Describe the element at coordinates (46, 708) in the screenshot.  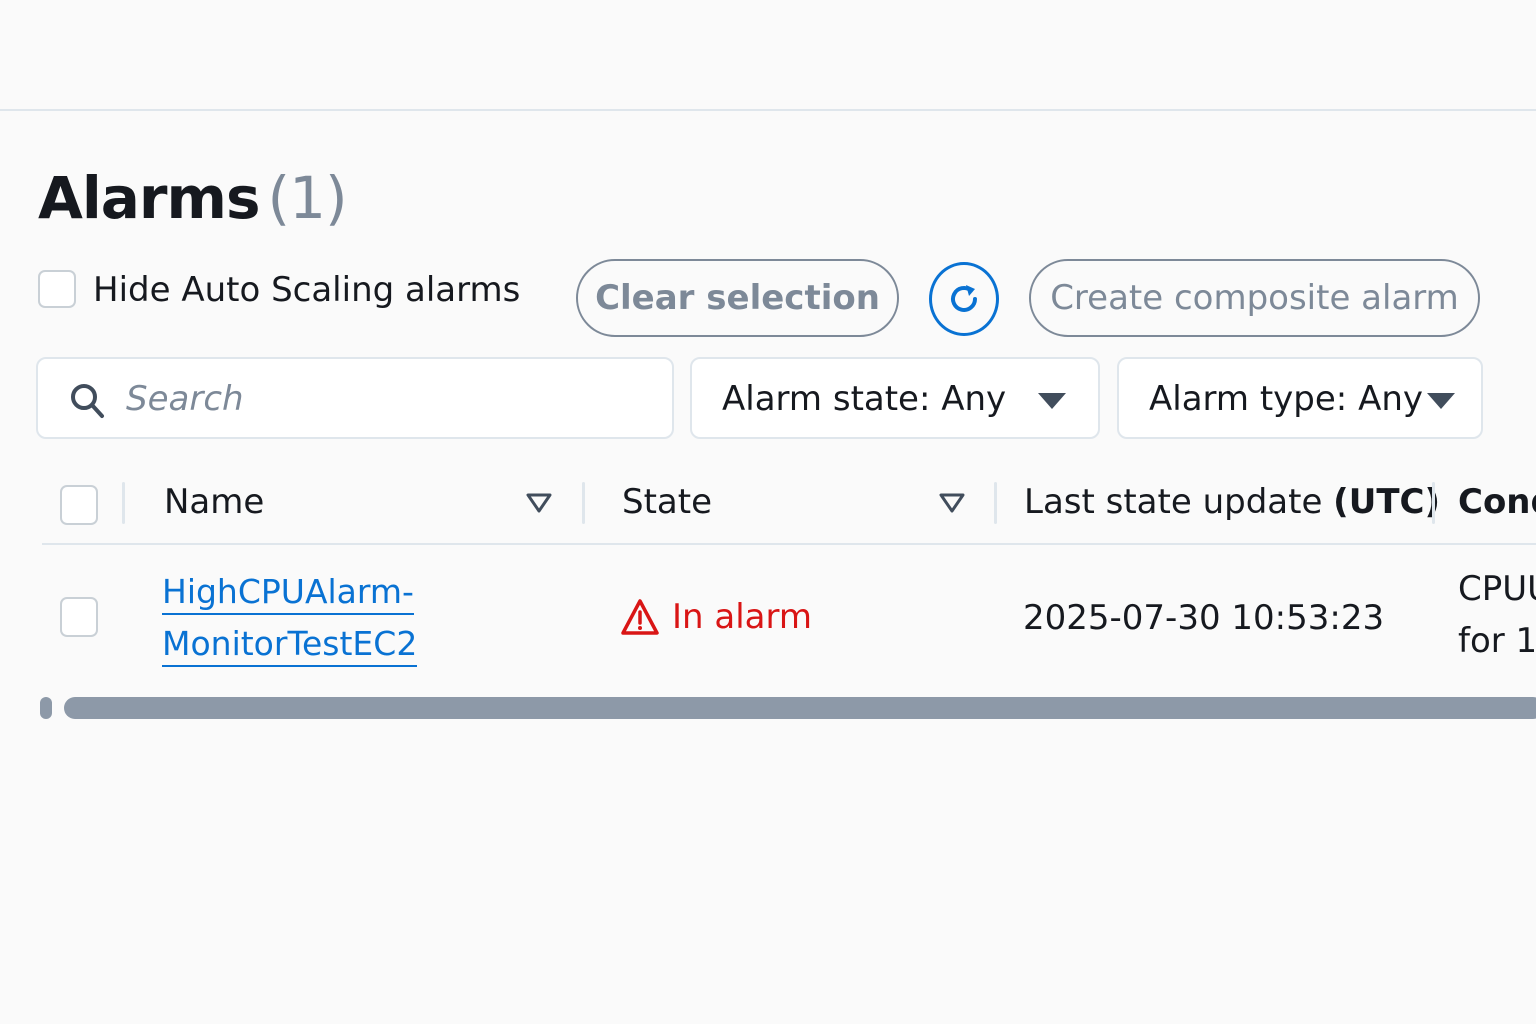
I see `scrollbar-left-cap` at that location.